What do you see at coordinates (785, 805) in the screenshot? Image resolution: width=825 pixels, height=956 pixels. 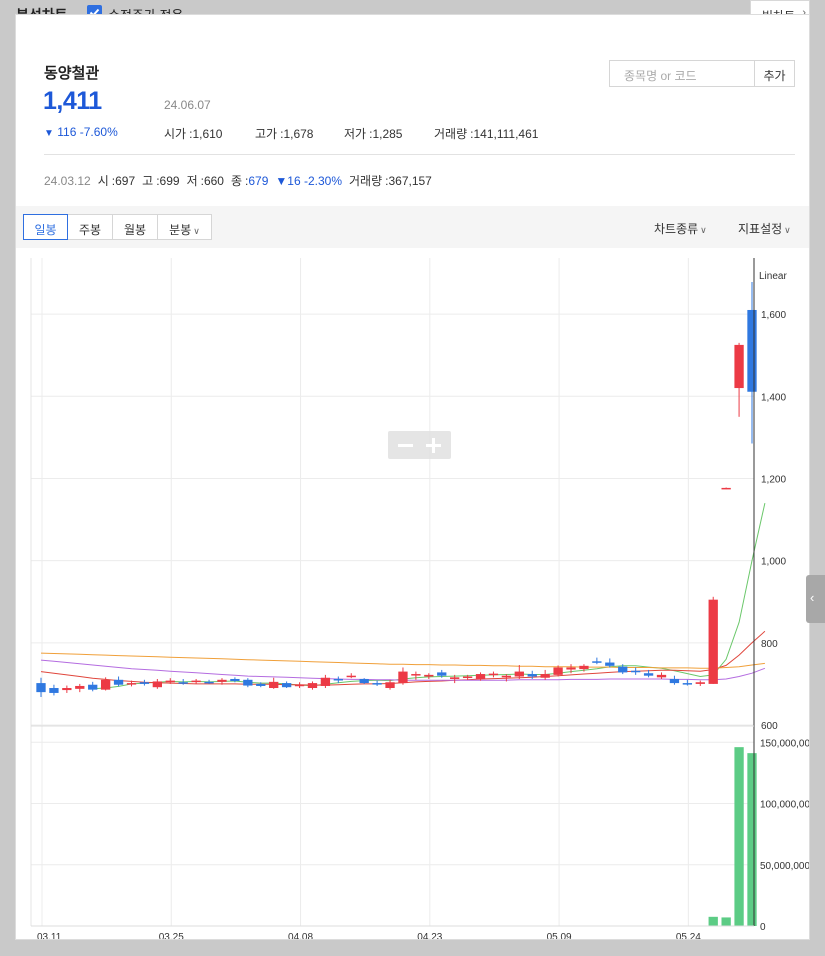 I see `volume-tick-label: 100,000,000` at bounding box center [785, 805].